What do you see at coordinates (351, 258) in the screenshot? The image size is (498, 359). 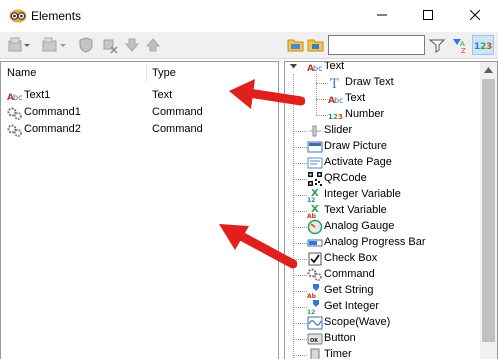 I see `tree-node-label: Check Box` at bounding box center [351, 258].